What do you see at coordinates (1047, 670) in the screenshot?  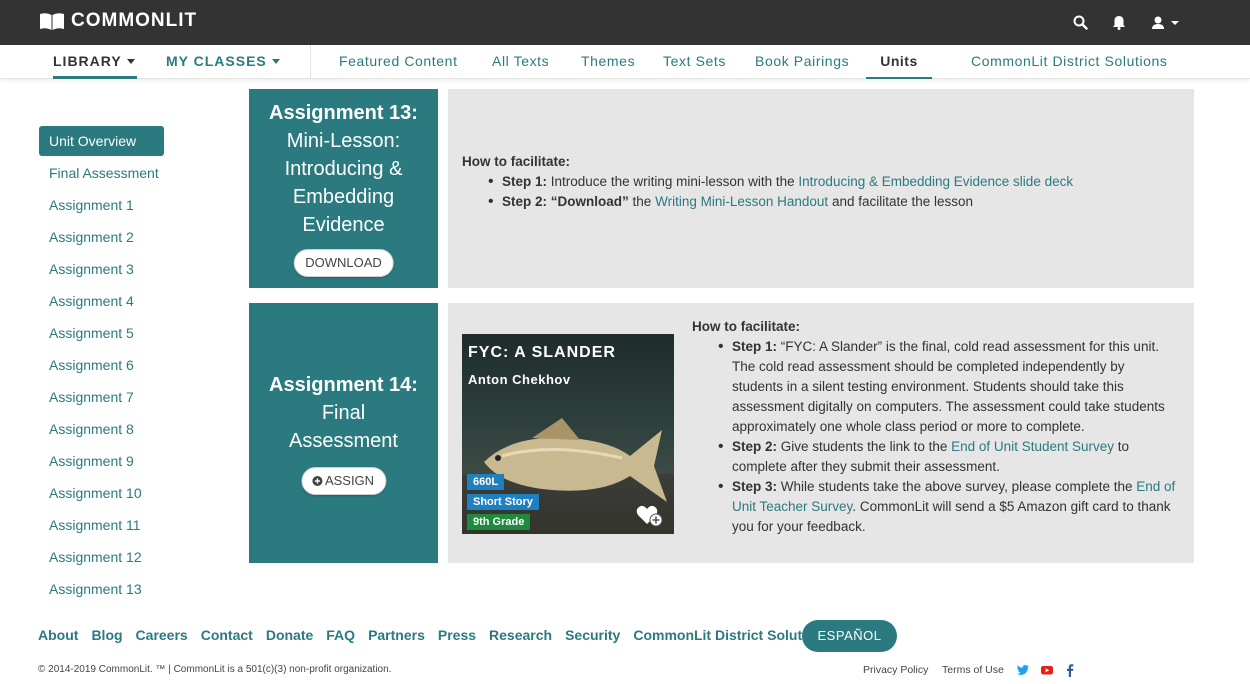 I see `youtube-icon` at bounding box center [1047, 670].